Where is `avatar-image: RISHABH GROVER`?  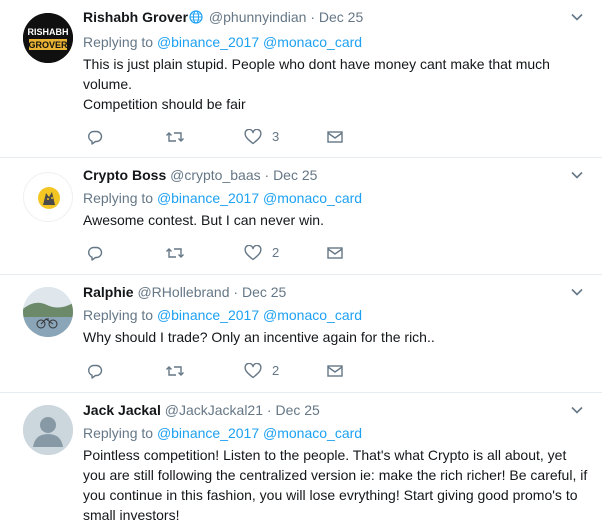 avatar-image: RISHABH GROVER is located at coordinates (48, 38).